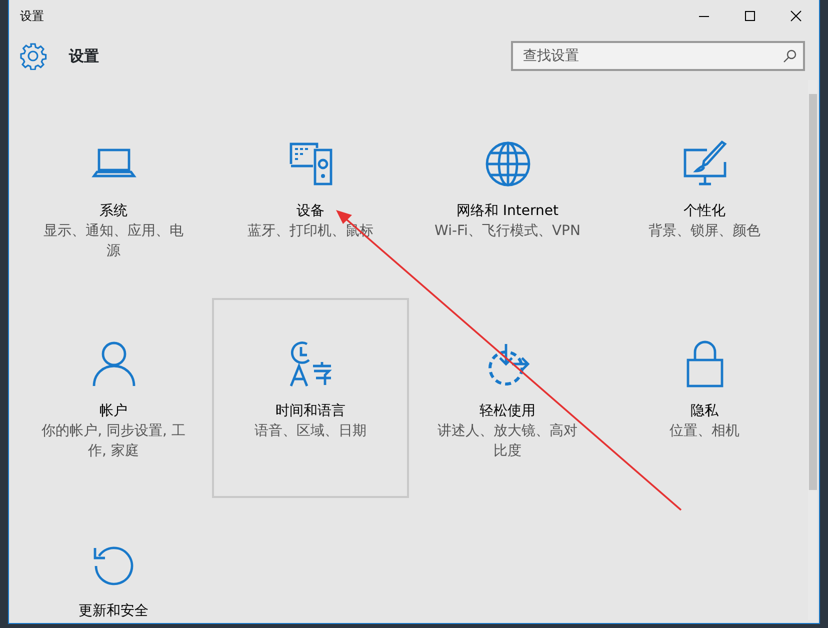  What do you see at coordinates (33, 56) in the screenshot?
I see `settings-icon` at bounding box center [33, 56].